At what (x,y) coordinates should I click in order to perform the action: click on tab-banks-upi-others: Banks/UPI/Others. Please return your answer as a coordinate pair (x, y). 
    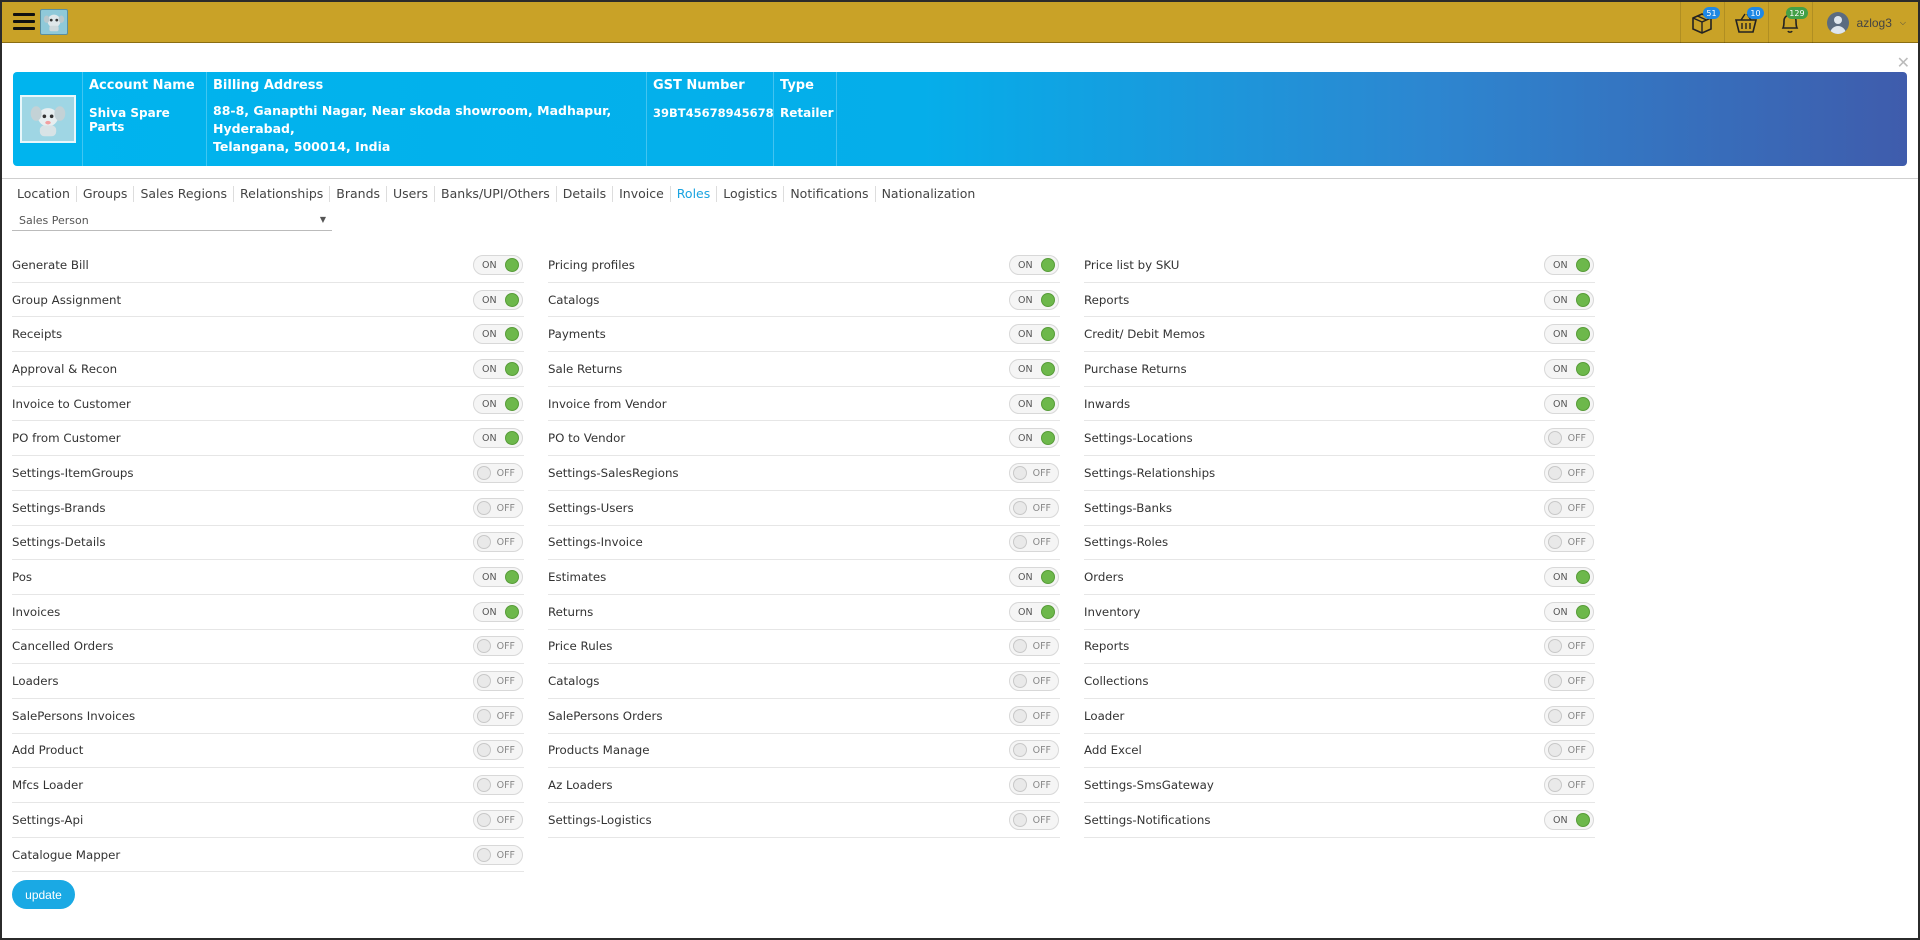
    Looking at the image, I should click on (495, 194).